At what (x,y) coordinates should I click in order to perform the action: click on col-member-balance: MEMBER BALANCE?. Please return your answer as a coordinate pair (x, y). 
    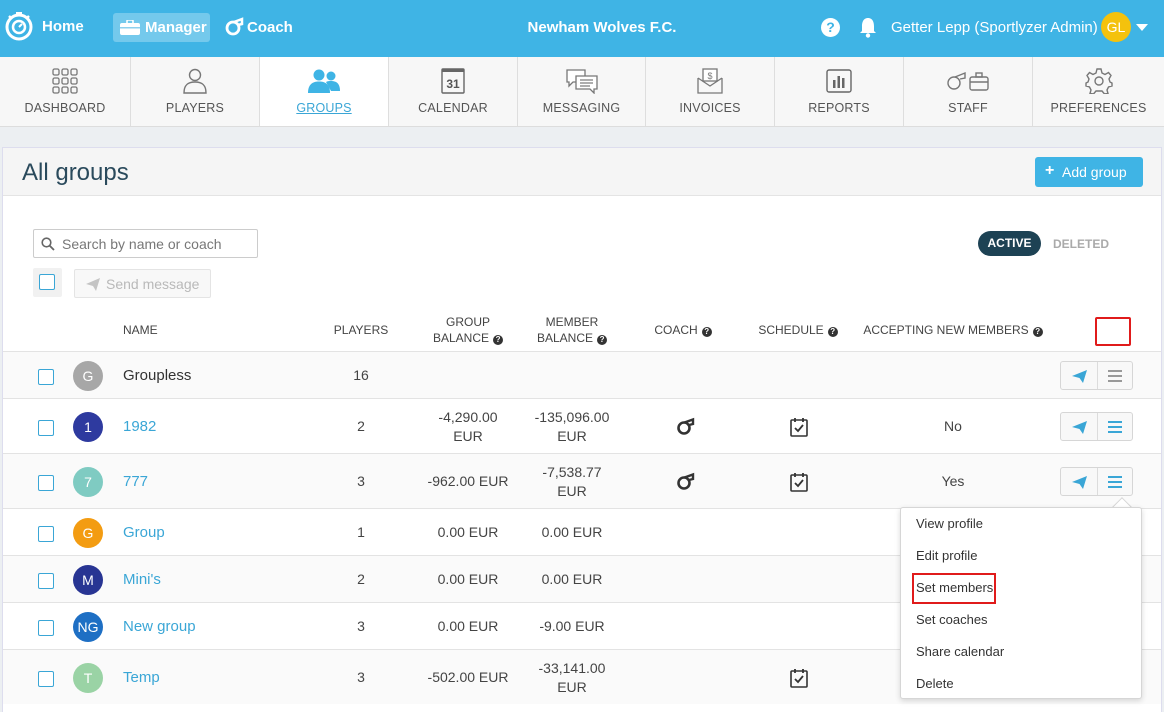
    Looking at the image, I should click on (572, 330).